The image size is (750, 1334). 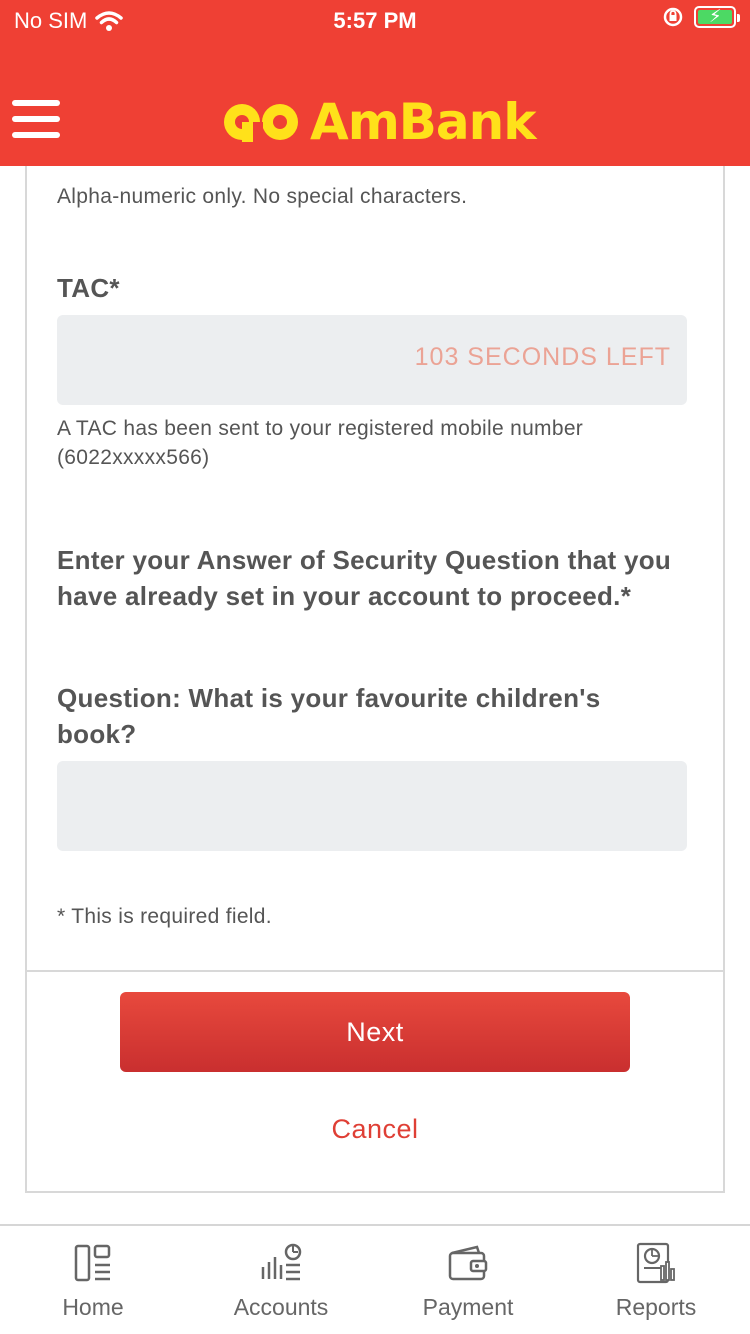 What do you see at coordinates (375, 83) in the screenshot?
I see `app-header: No SIM 5:57 PM ⚡ AmBank` at bounding box center [375, 83].